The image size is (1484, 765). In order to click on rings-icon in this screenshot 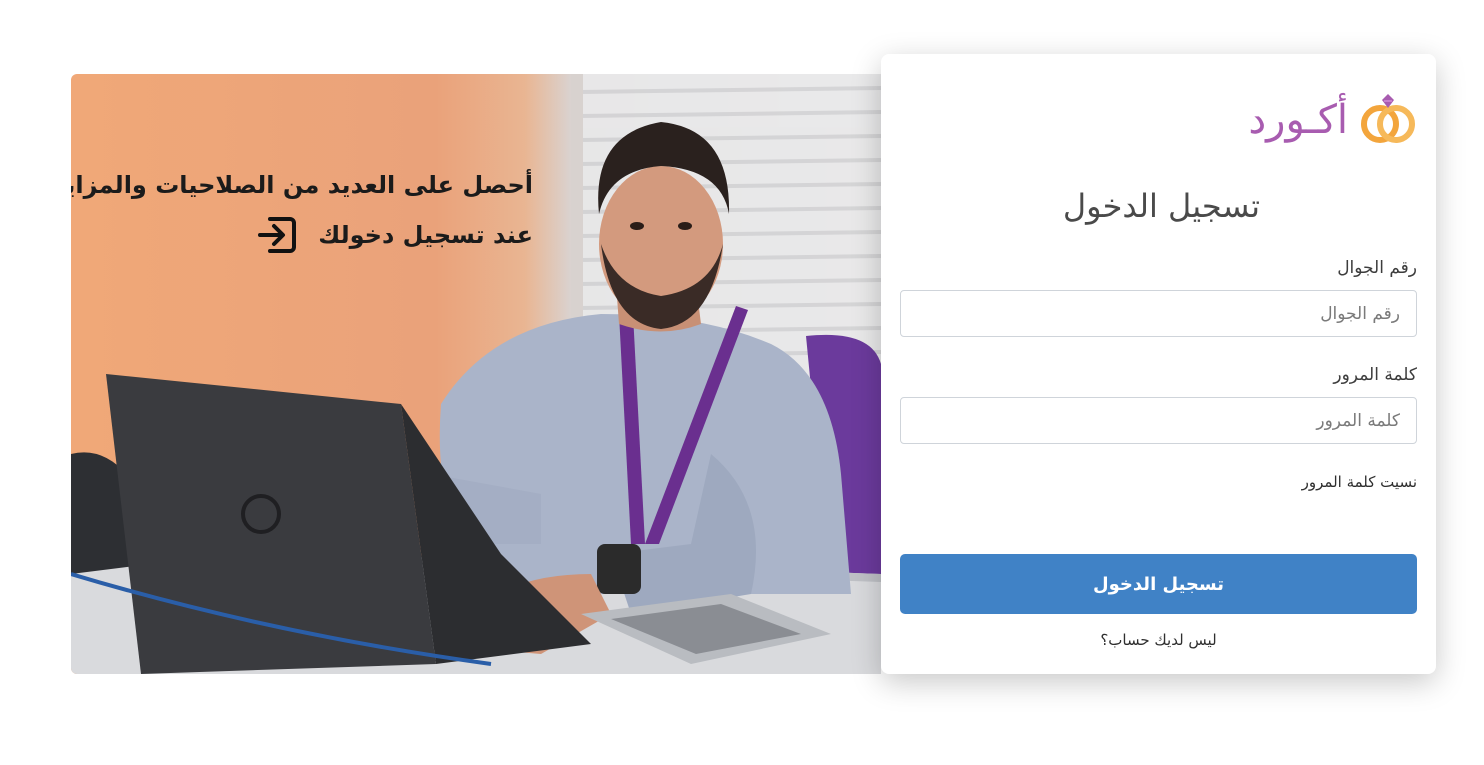, I will do `click(1388, 118)`.